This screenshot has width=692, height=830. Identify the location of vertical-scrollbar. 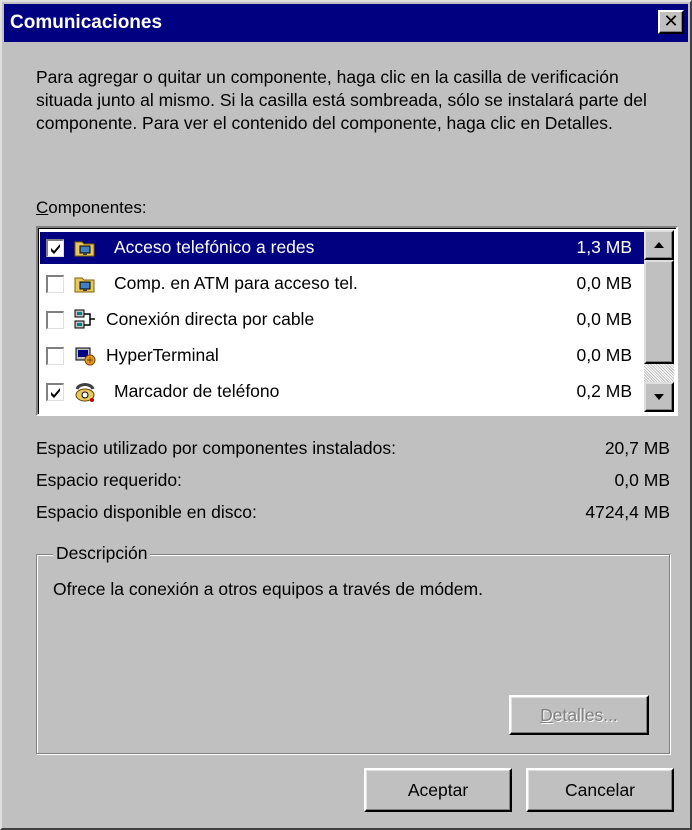
(659, 321).